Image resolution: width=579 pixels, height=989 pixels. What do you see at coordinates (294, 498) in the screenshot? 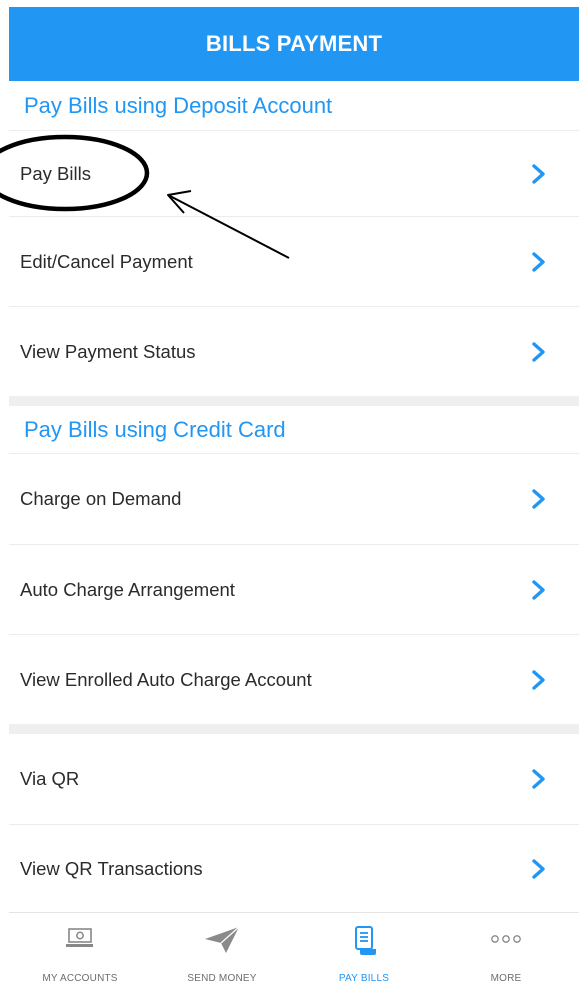
I see `menu-item-charge-on-demand: Charge on Demand` at bounding box center [294, 498].